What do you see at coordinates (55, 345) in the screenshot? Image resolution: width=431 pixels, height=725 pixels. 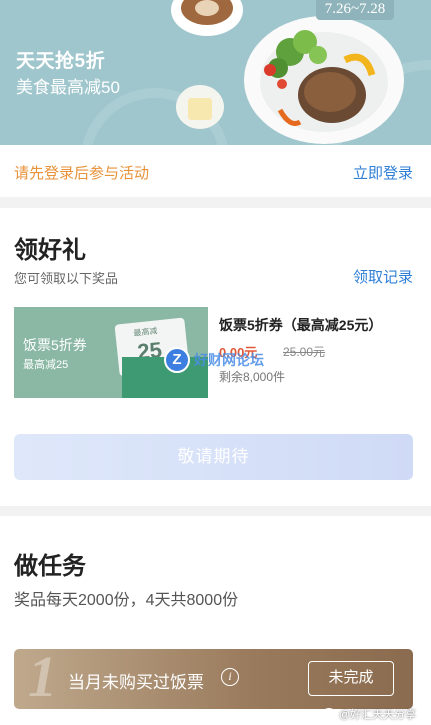 I see `coupon-image-title: 饭票5折券` at bounding box center [55, 345].